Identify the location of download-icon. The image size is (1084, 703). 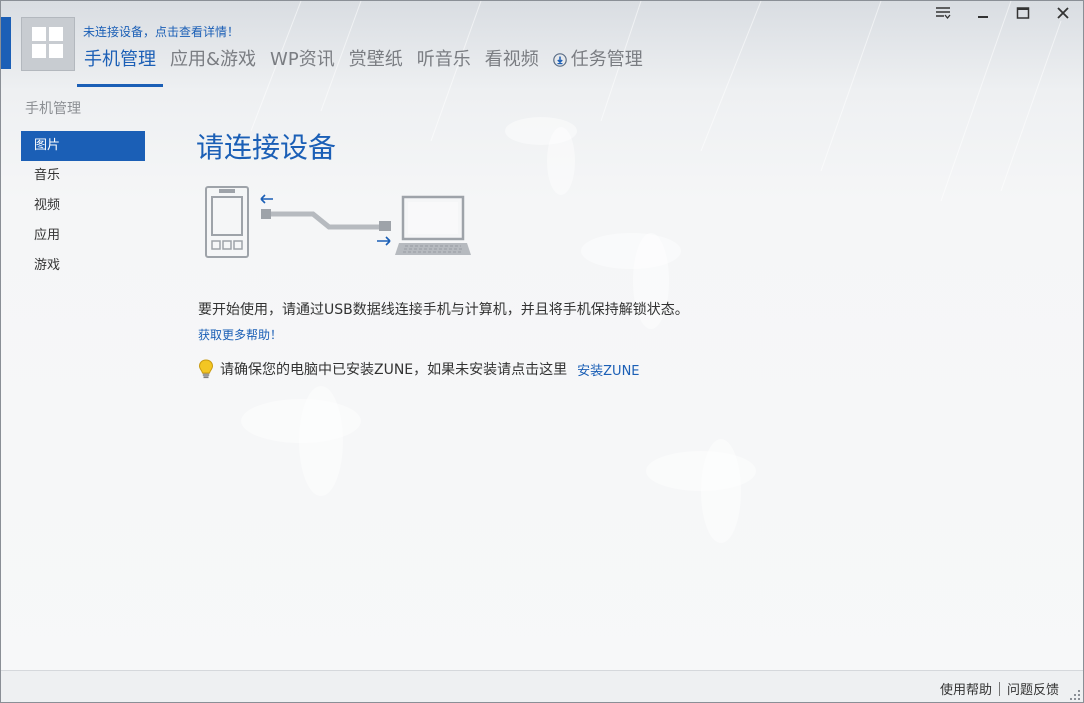
(559, 60).